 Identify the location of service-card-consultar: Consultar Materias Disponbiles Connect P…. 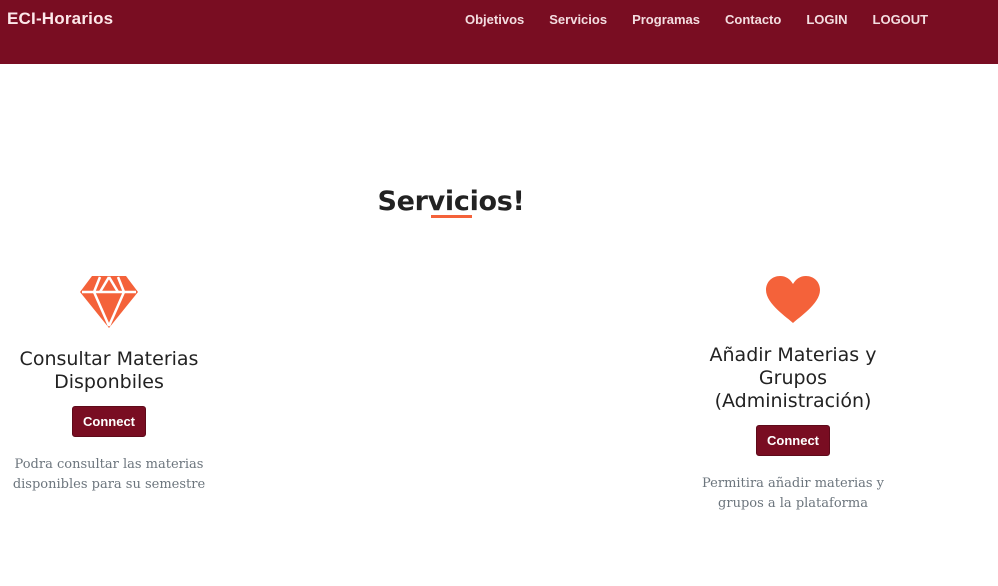
(109, 385).